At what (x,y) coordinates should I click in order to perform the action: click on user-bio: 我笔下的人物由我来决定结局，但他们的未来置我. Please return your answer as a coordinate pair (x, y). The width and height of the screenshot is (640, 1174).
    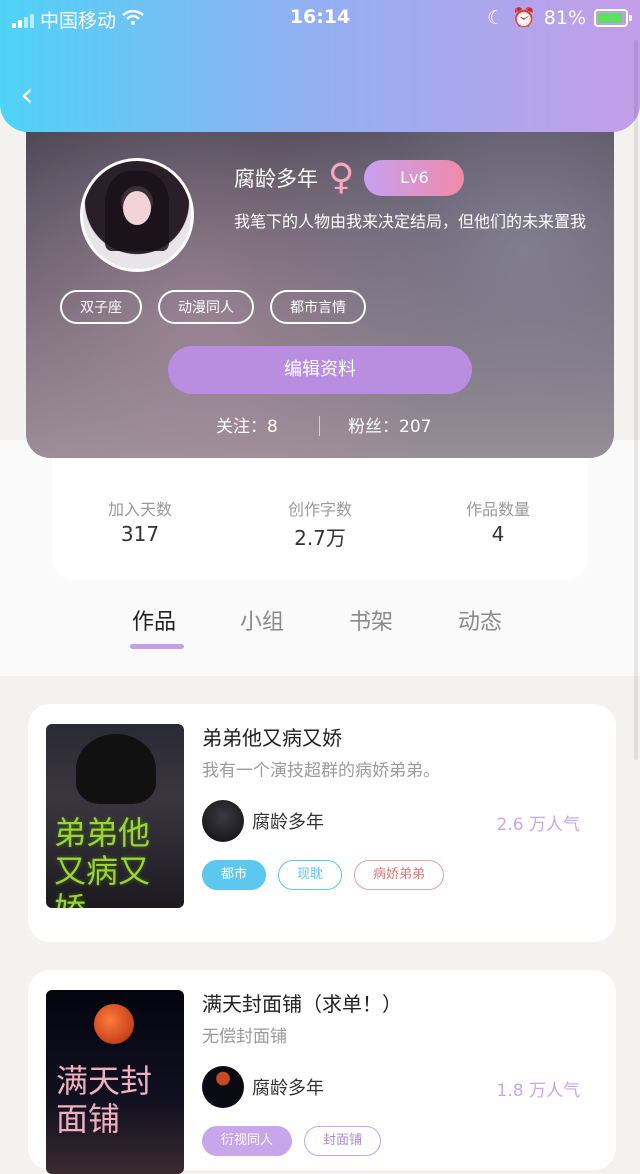
    Looking at the image, I should click on (410, 221).